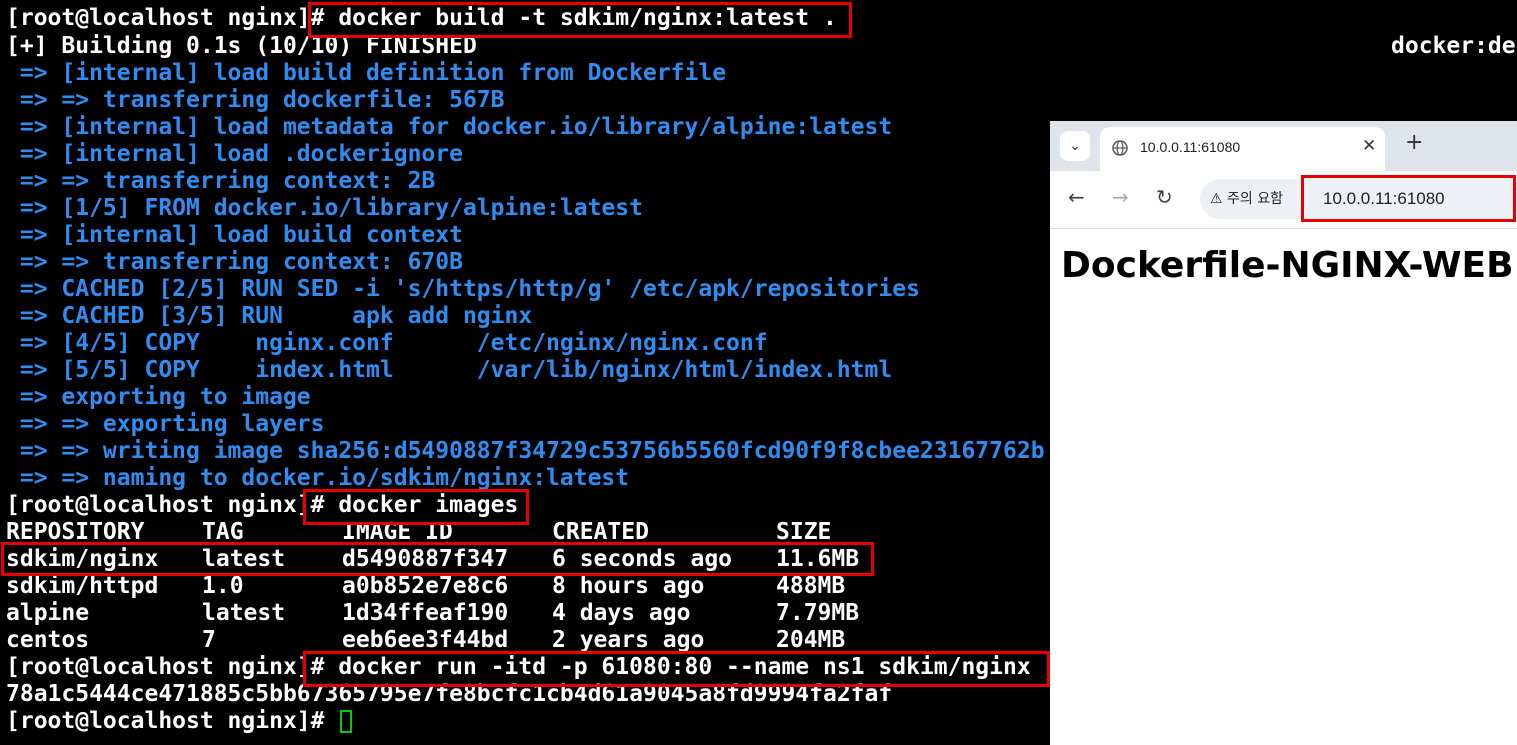  I want to click on globe-icon, so click(1120, 148).